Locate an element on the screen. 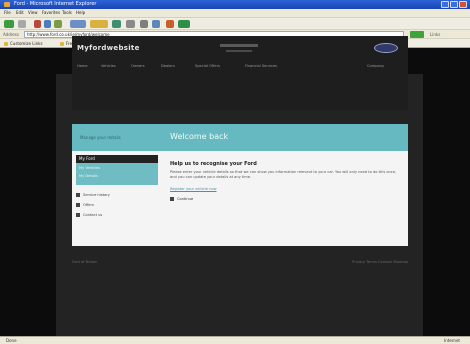 This screenshot has width=470, height=344. continue-label: Continue is located at coordinates (185, 199).